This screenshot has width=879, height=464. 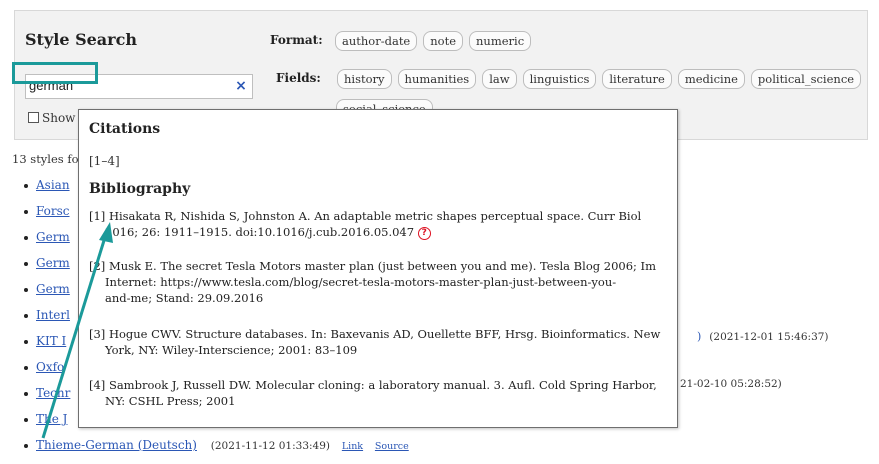 I want to click on search-box: ×, so click(x=139, y=86).